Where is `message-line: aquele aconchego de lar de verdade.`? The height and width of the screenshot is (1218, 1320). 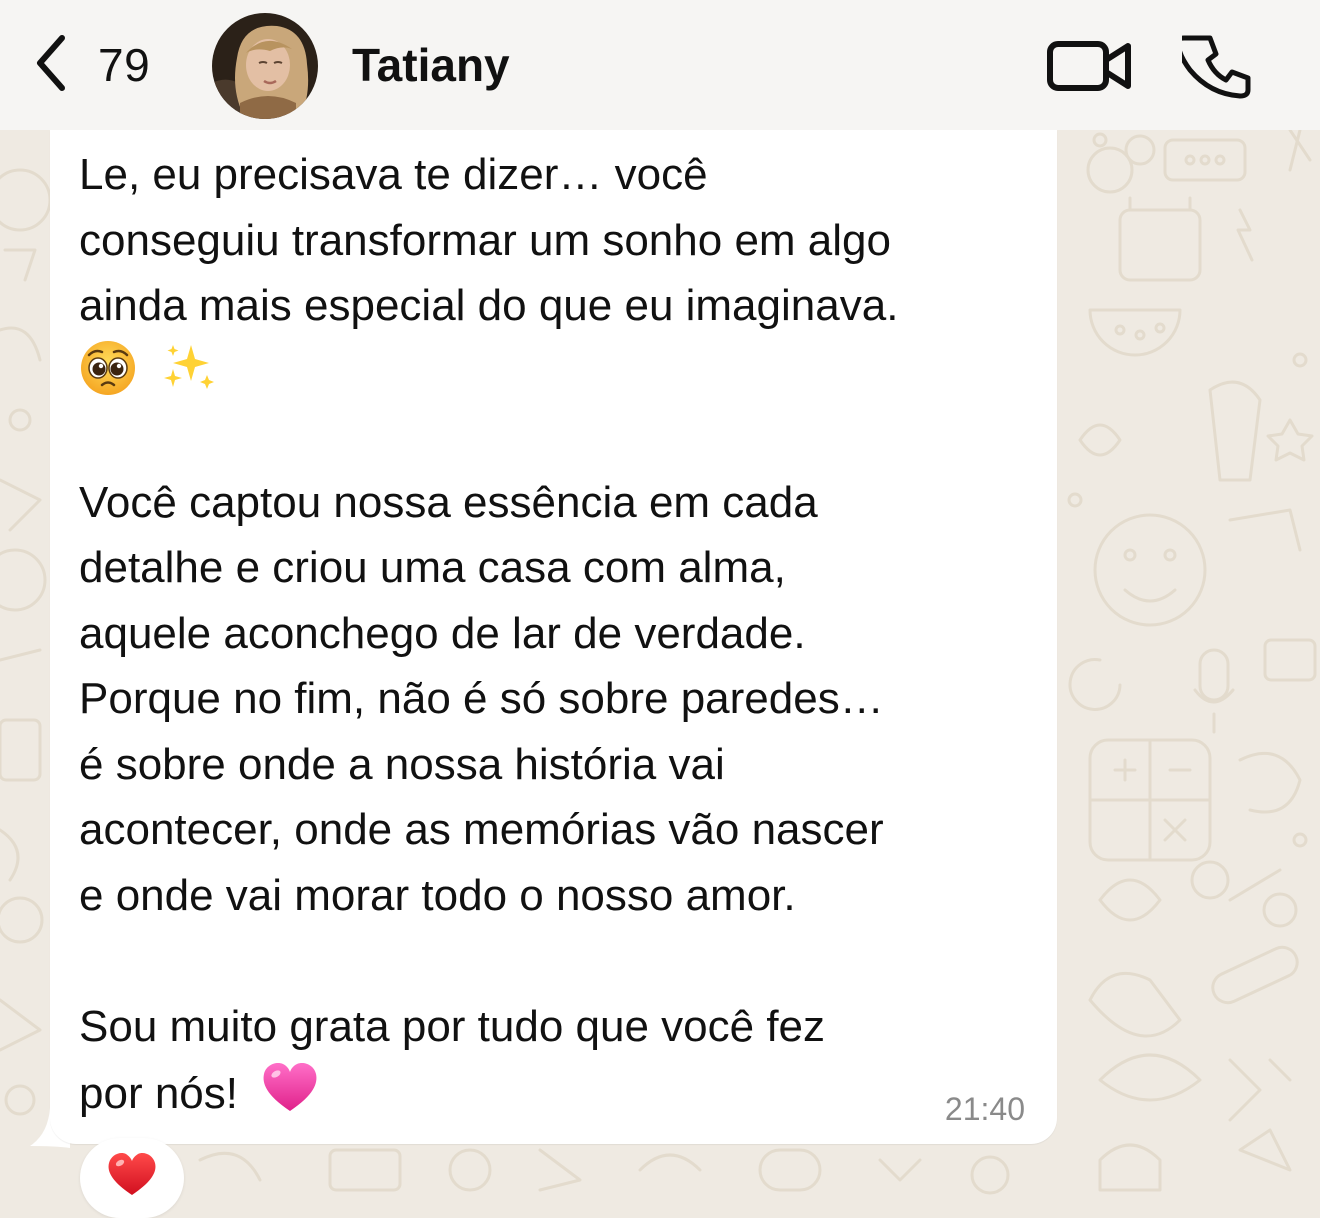
message-line: aquele aconchego de lar de verdade. is located at coordinates (442, 633).